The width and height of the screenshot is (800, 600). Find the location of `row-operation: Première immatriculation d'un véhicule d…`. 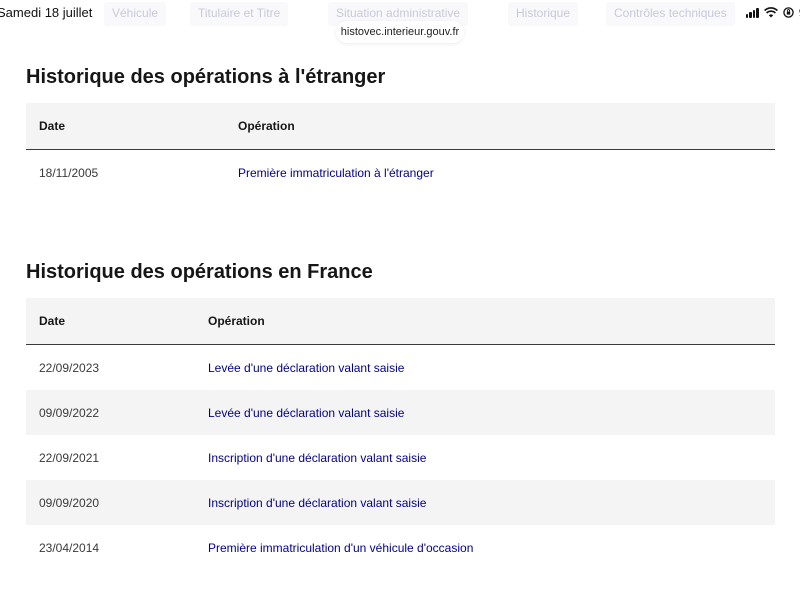

row-operation: Première immatriculation d'un véhicule d… is located at coordinates (341, 547).